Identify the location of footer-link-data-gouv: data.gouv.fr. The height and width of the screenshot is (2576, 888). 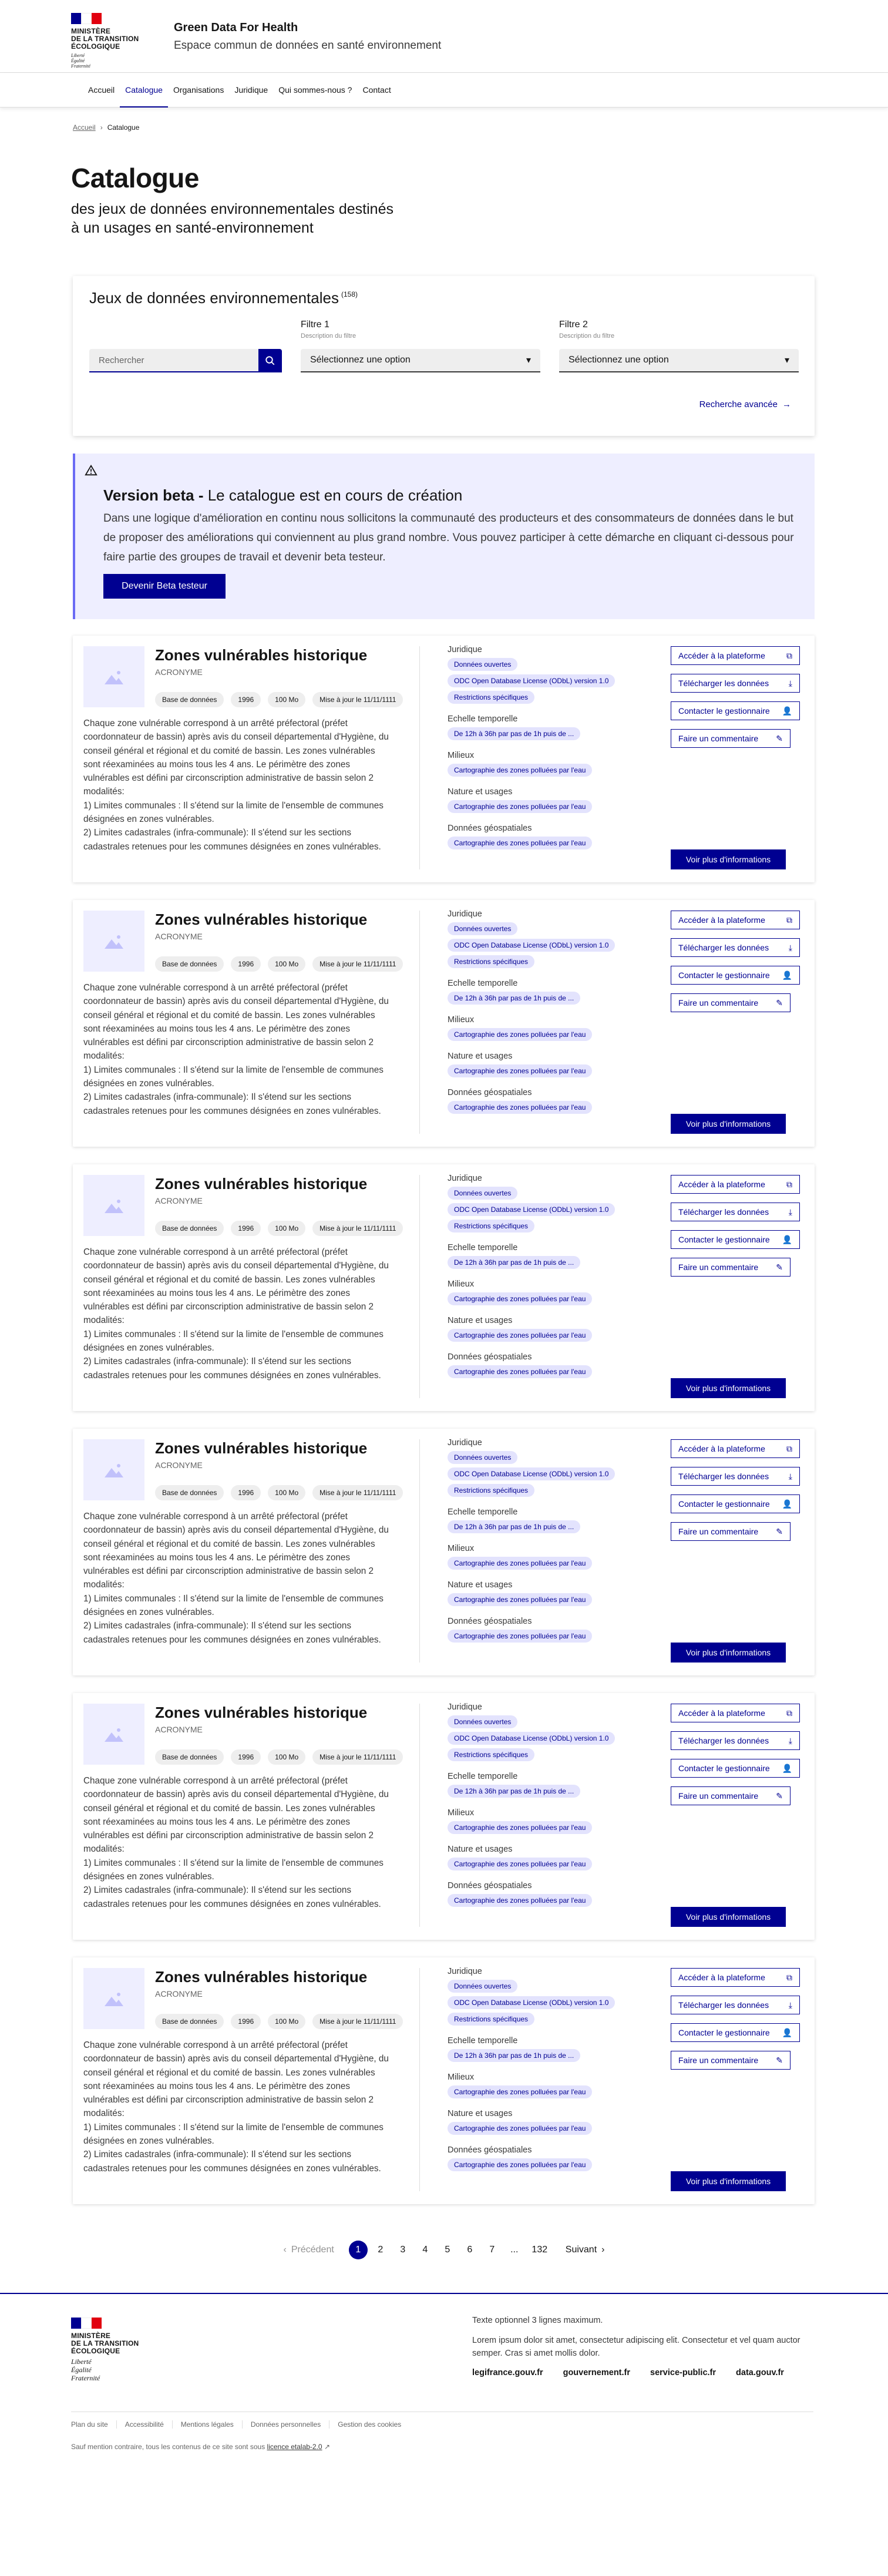
(760, 2372).